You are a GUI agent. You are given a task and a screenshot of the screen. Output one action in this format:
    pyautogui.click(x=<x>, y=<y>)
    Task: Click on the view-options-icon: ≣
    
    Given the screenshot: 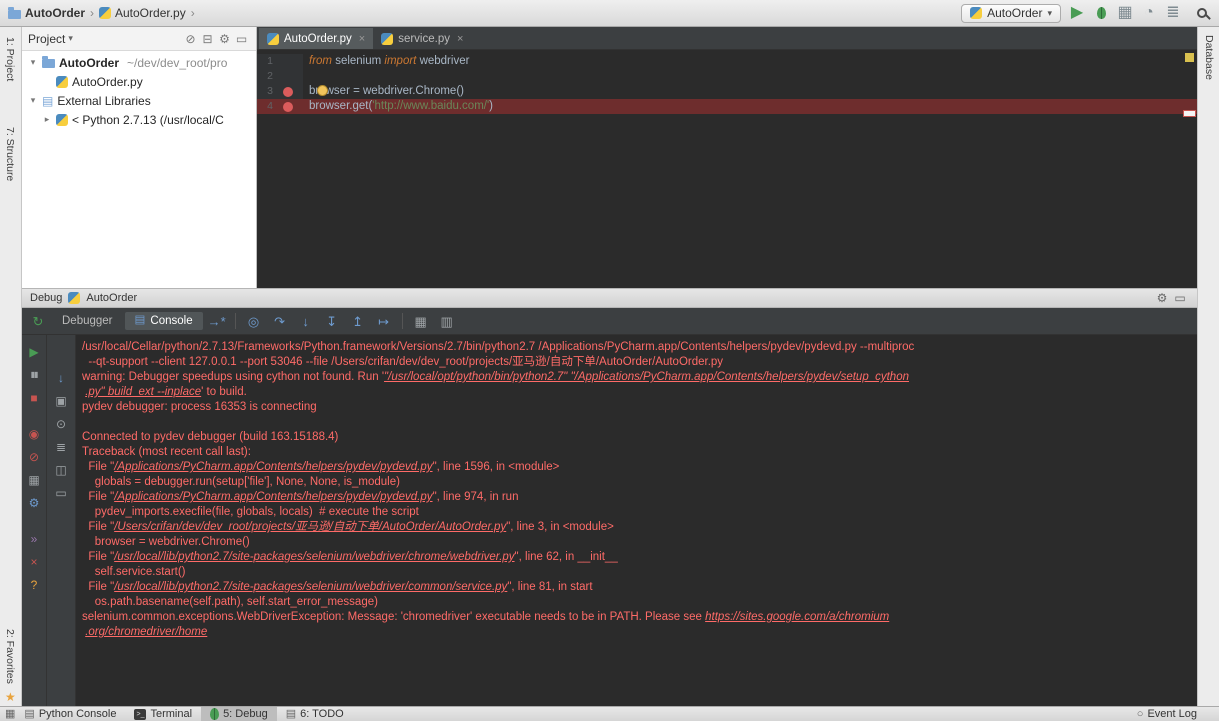 What is the action you would take?
    pyautogui.click(x=61, y=447)
    